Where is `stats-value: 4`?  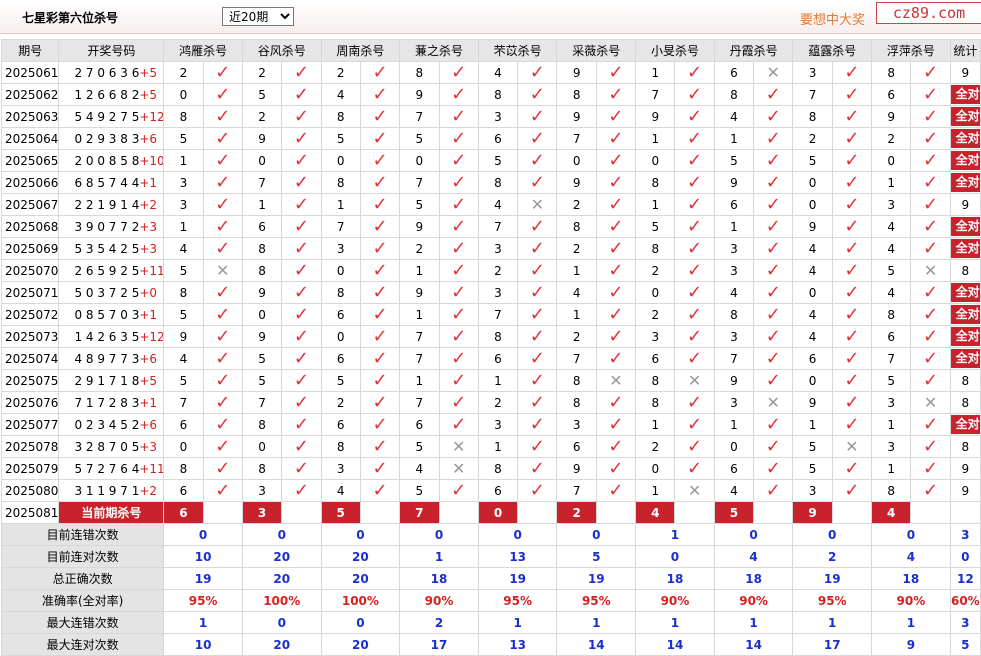 stats-value: 4 is located at coordinates (911, 556).